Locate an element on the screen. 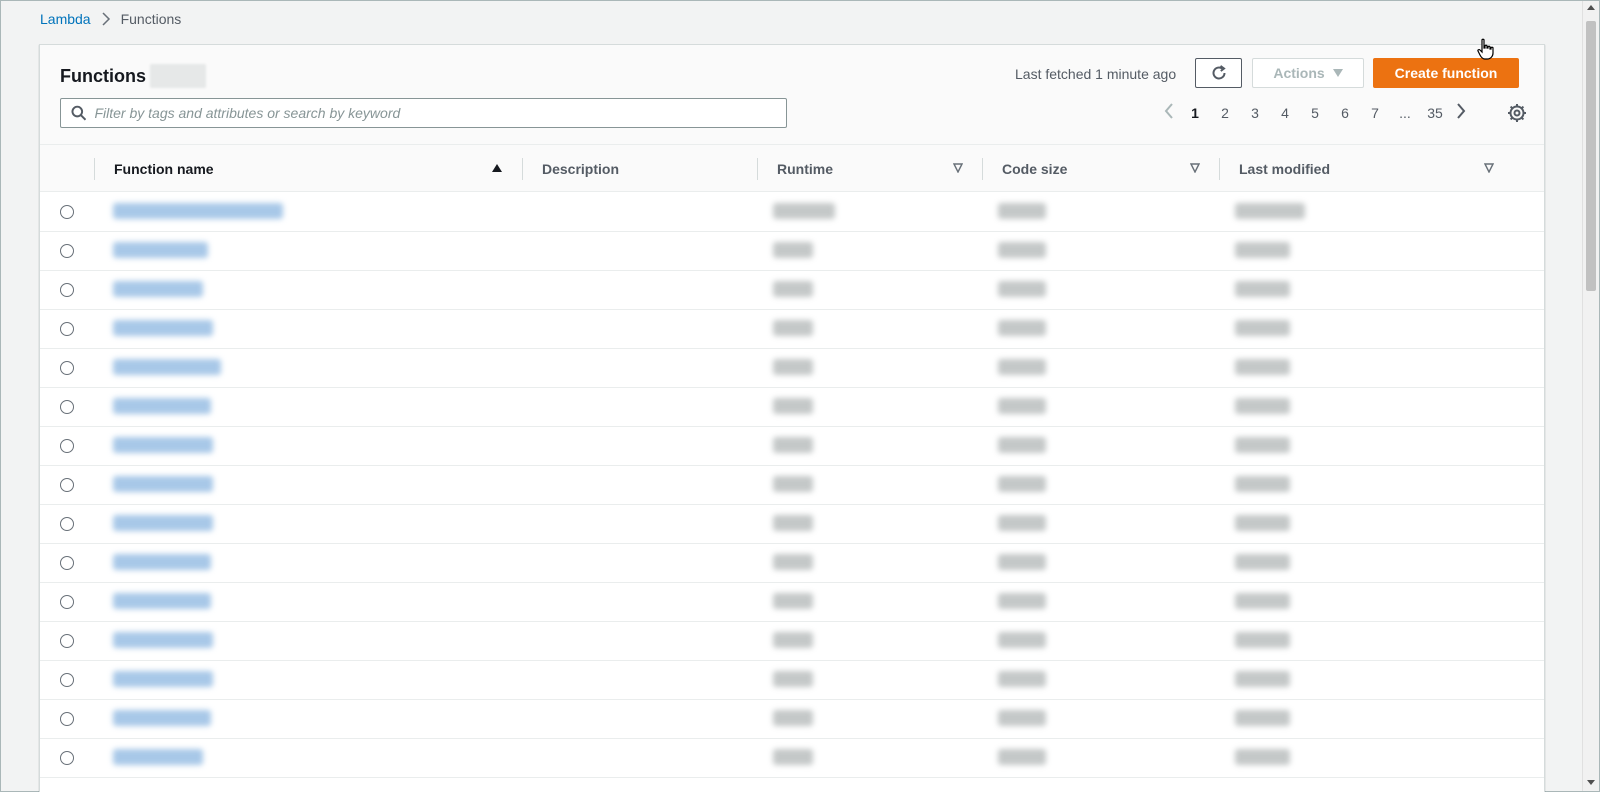 The width and height of the screenshot is (1600, 792). column-code-size: Code size is located at coordinates (1100, 168).